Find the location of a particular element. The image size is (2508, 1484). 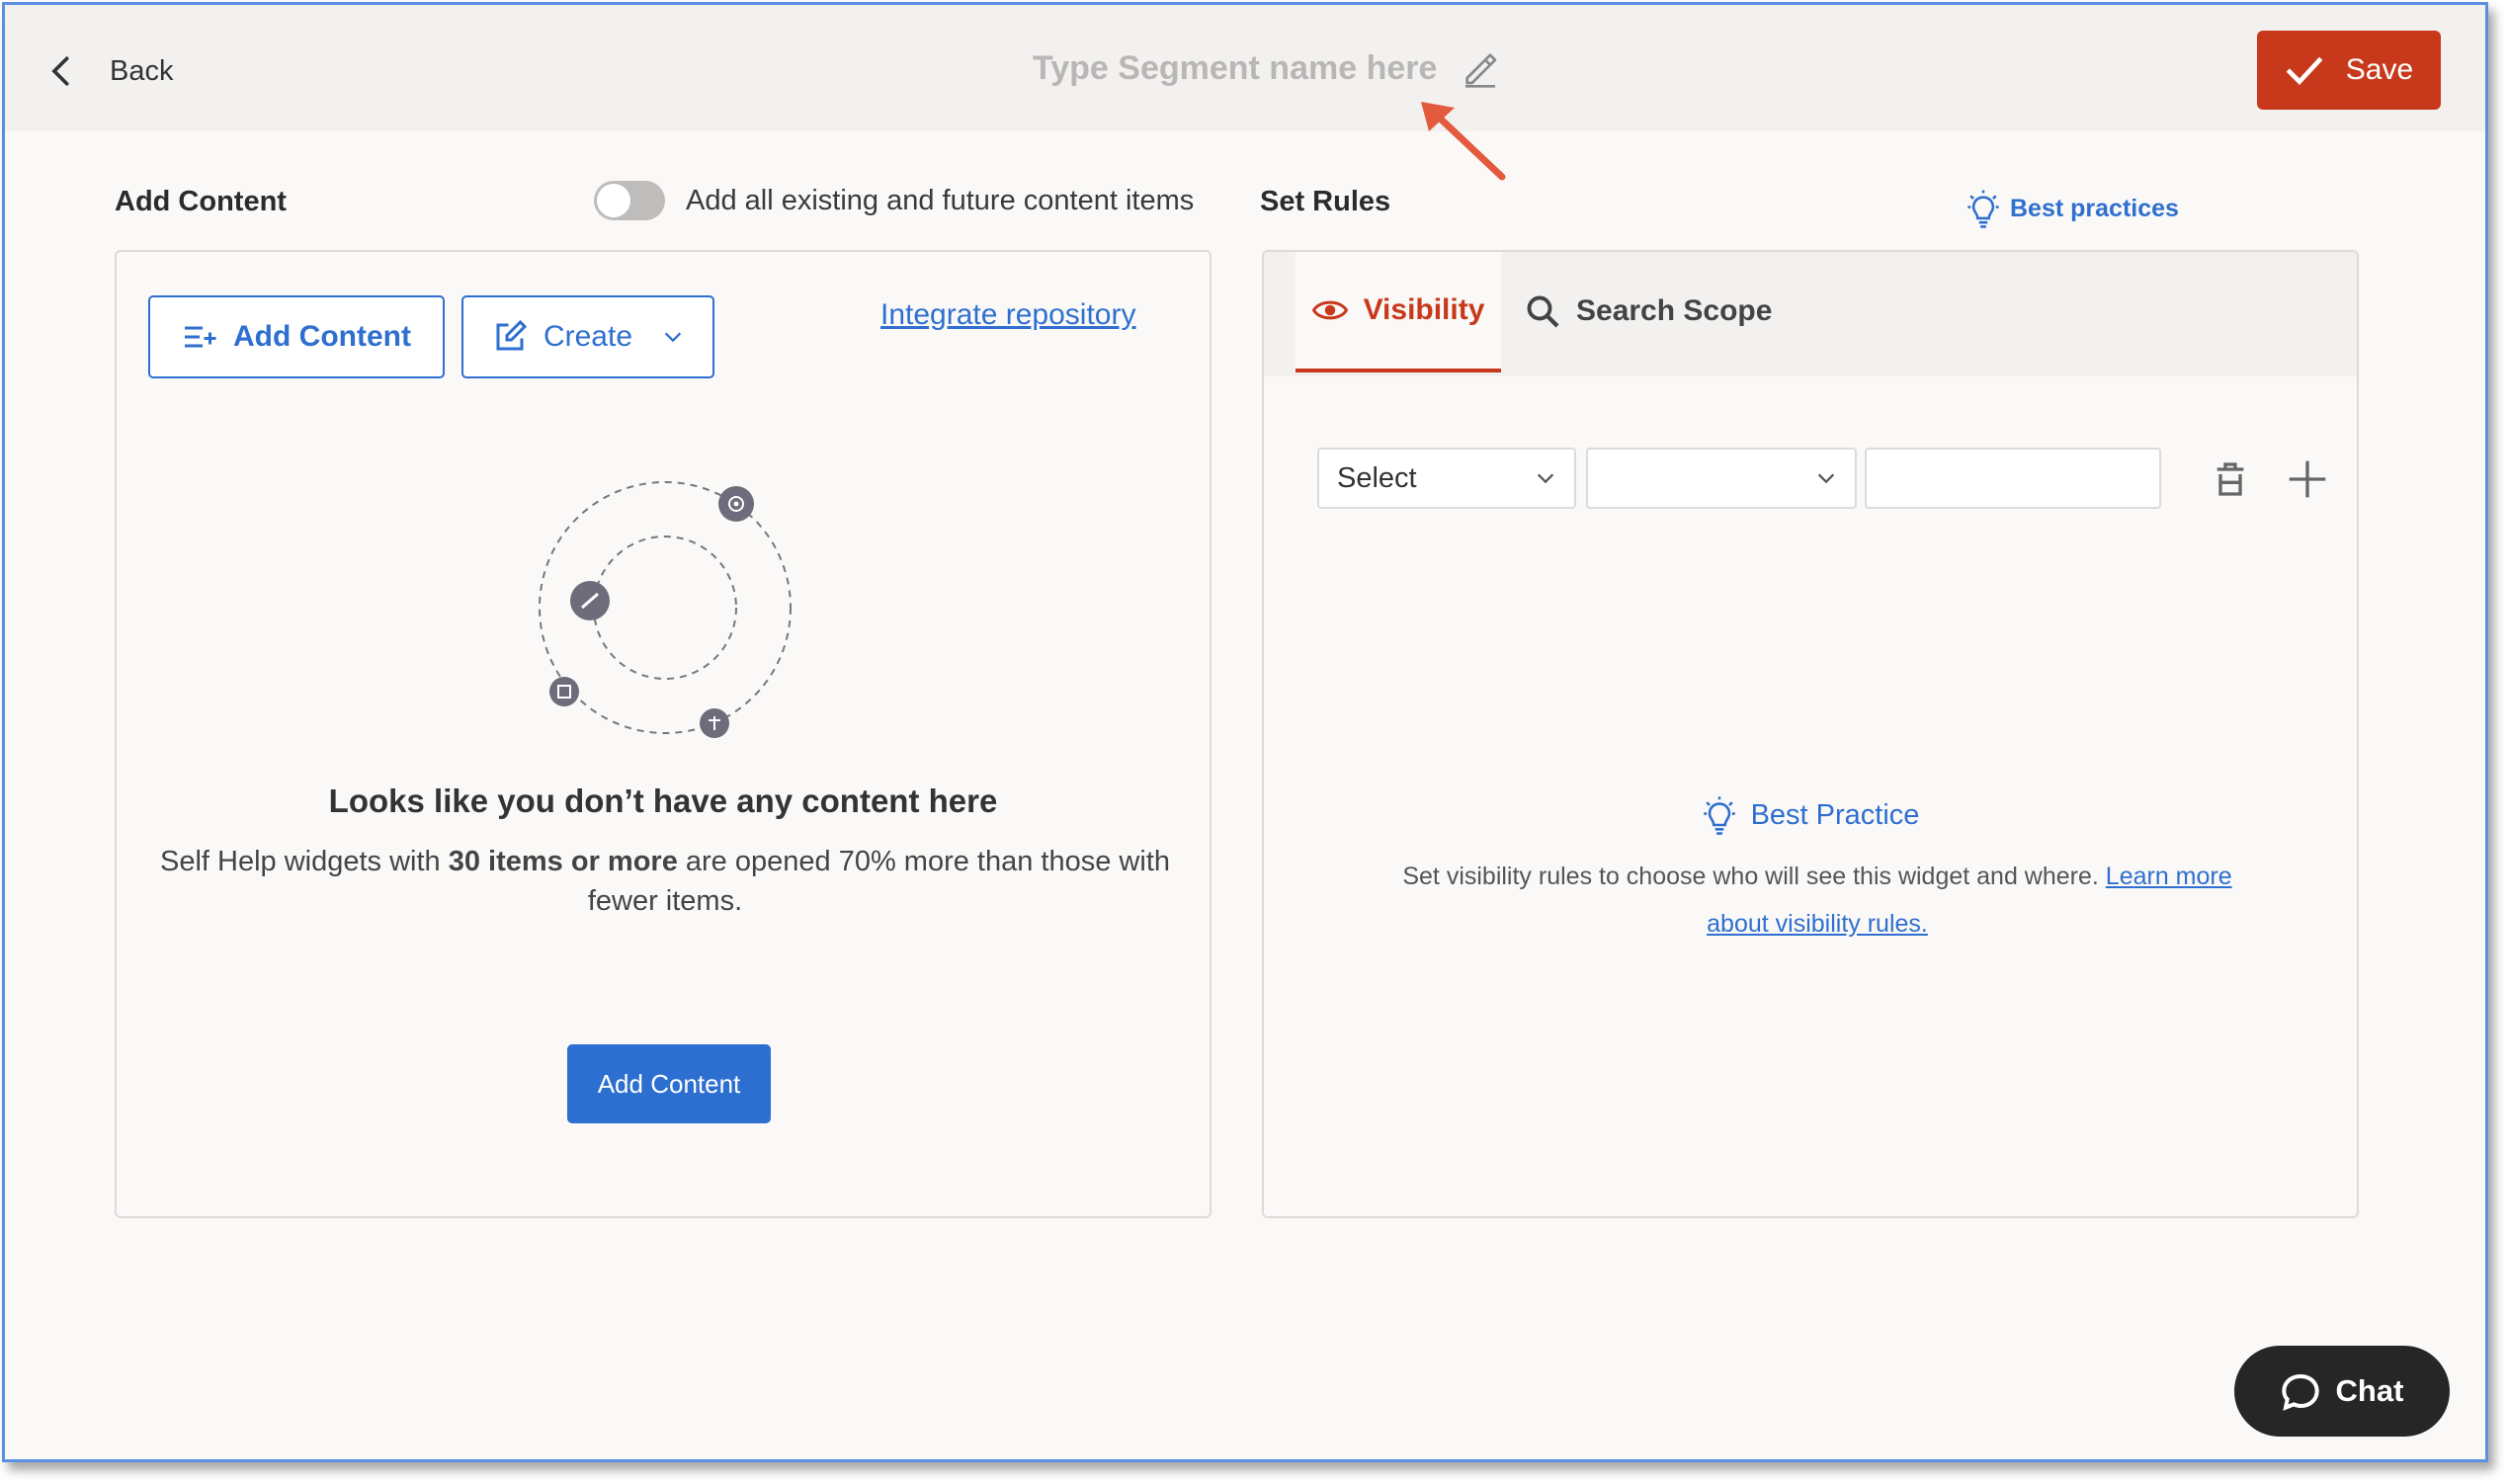

edit-square-icon is located at coordinates (512, 335).